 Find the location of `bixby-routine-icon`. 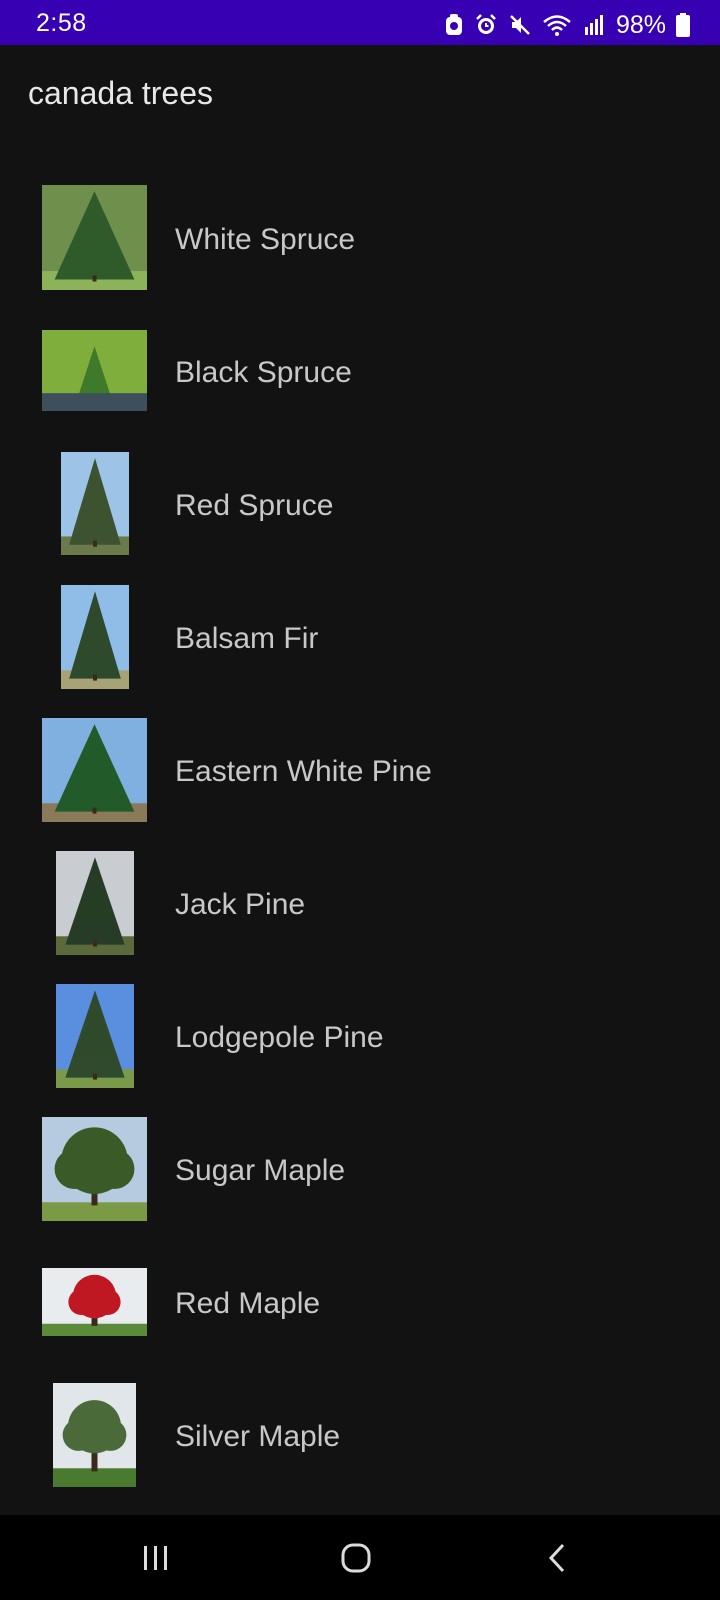

bixby-routine-icon is located at coordinates (454, 25).